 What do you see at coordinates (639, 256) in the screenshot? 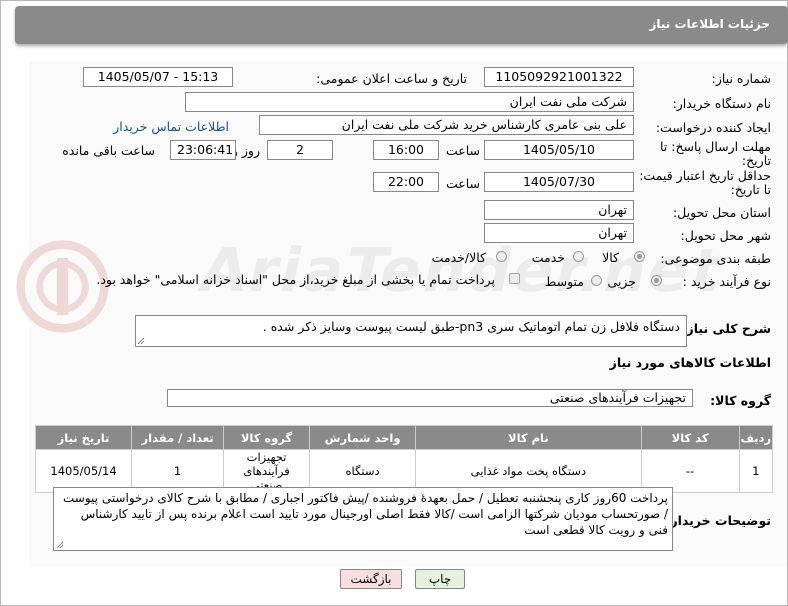
I see `category-radio-goods` at bounding box center [639, 256].